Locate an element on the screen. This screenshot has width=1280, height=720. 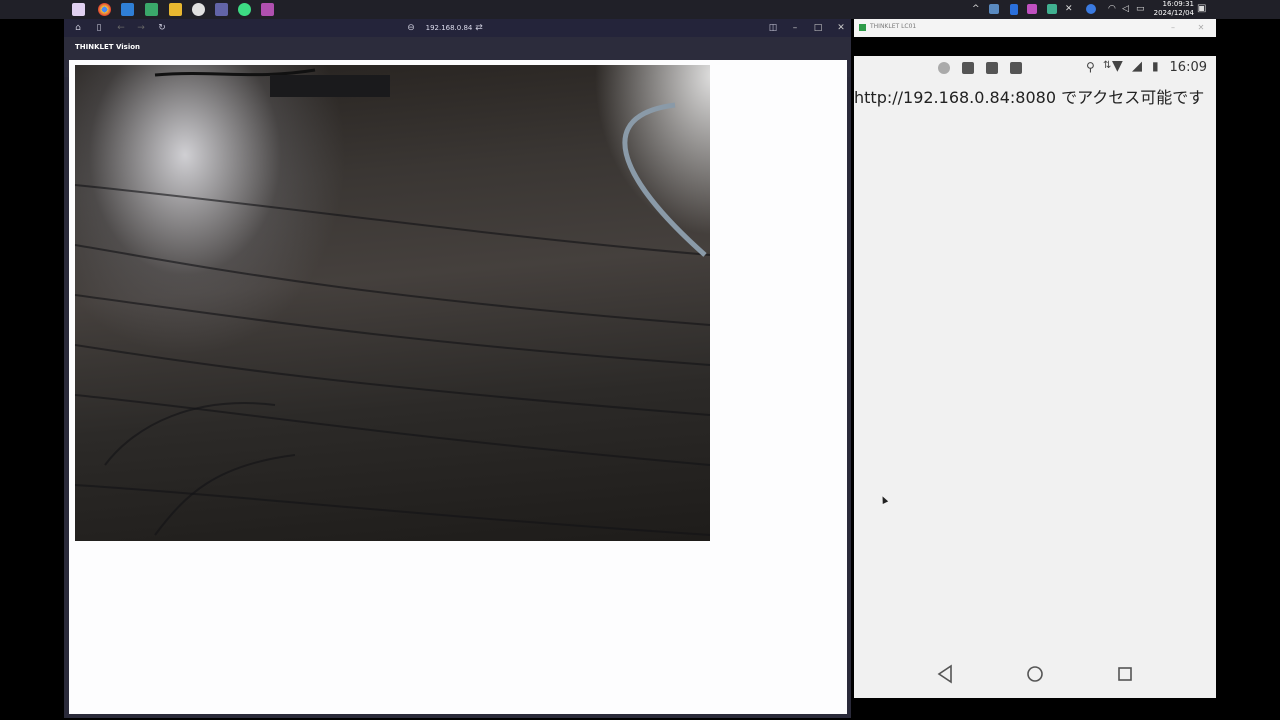
access-url-message: http://192.168.0.84:8080 でアクセス可能です is located at coordinates (1029, 97).